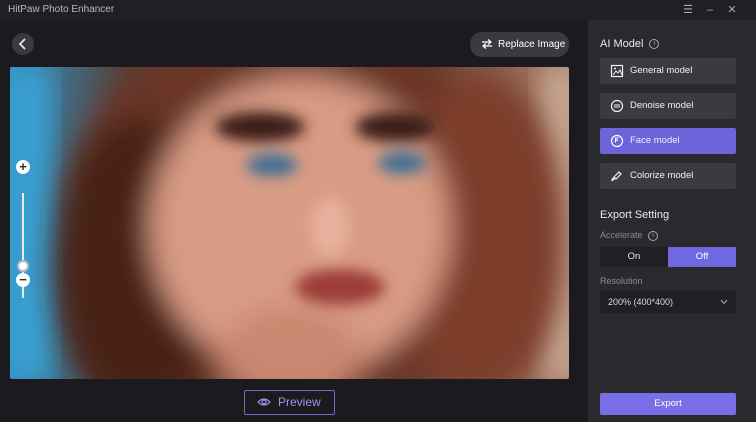 The height and width of the screenshot is (422, 756). Describe the element at coordinates (378, 10) in the screenshot. I see `title-bar: HitPaw Photo Enhancer ☰ – ✕` at that location.